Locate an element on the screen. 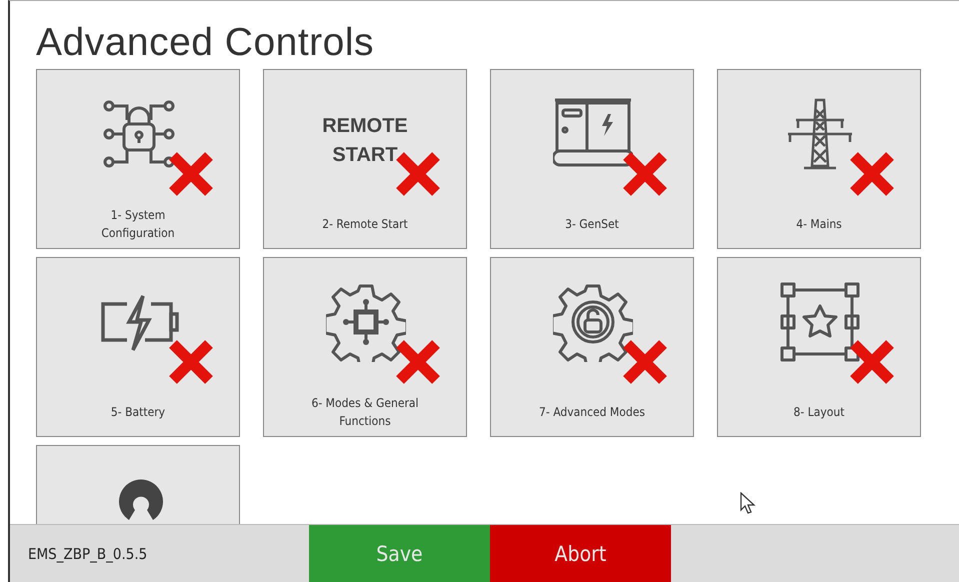  menu-tile: 1- System Configuration is located at coordinates (138, 159).